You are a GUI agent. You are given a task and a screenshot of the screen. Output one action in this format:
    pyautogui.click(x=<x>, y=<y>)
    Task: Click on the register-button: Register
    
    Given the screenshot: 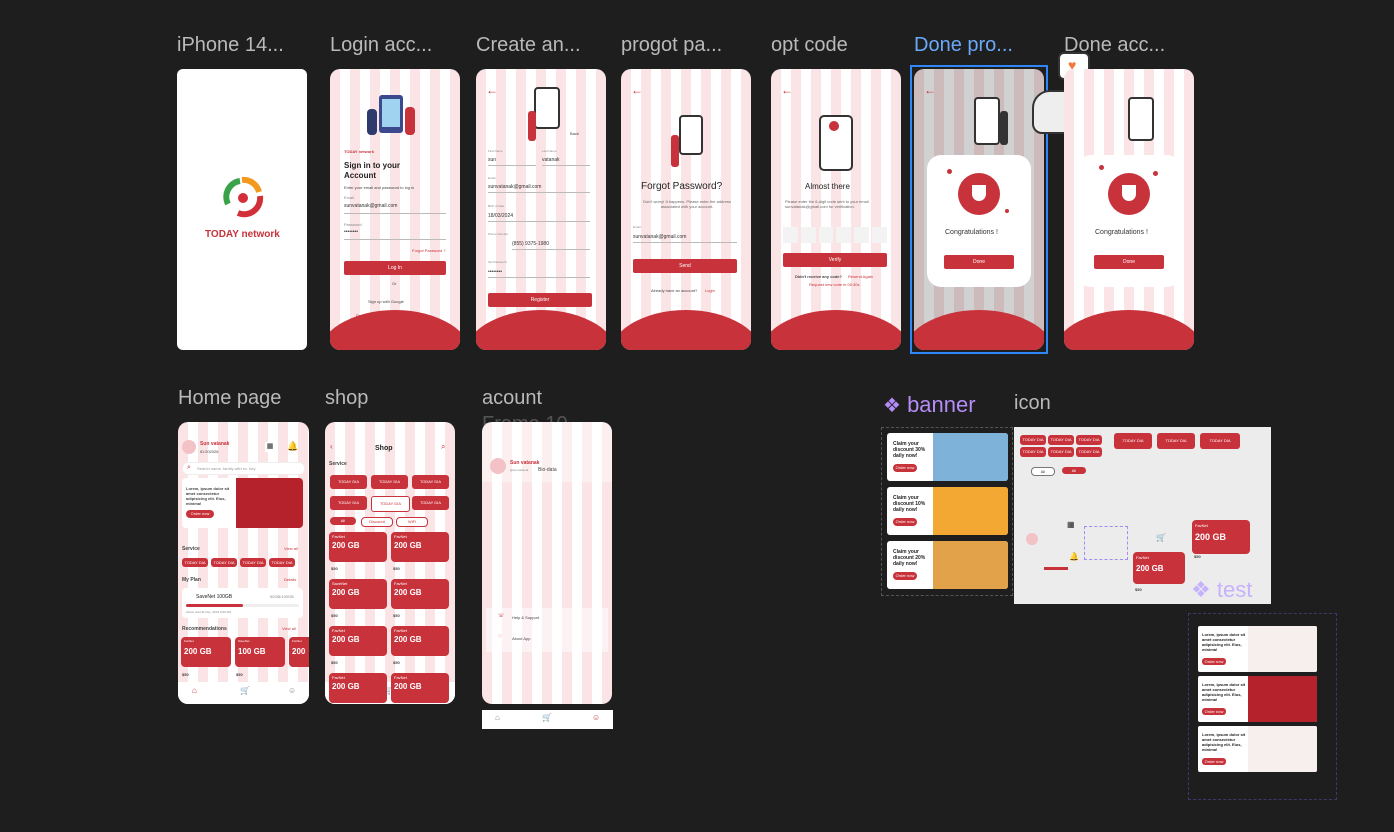 What is the action you would take?
    pyautogui.click(x=540, y=300)
    